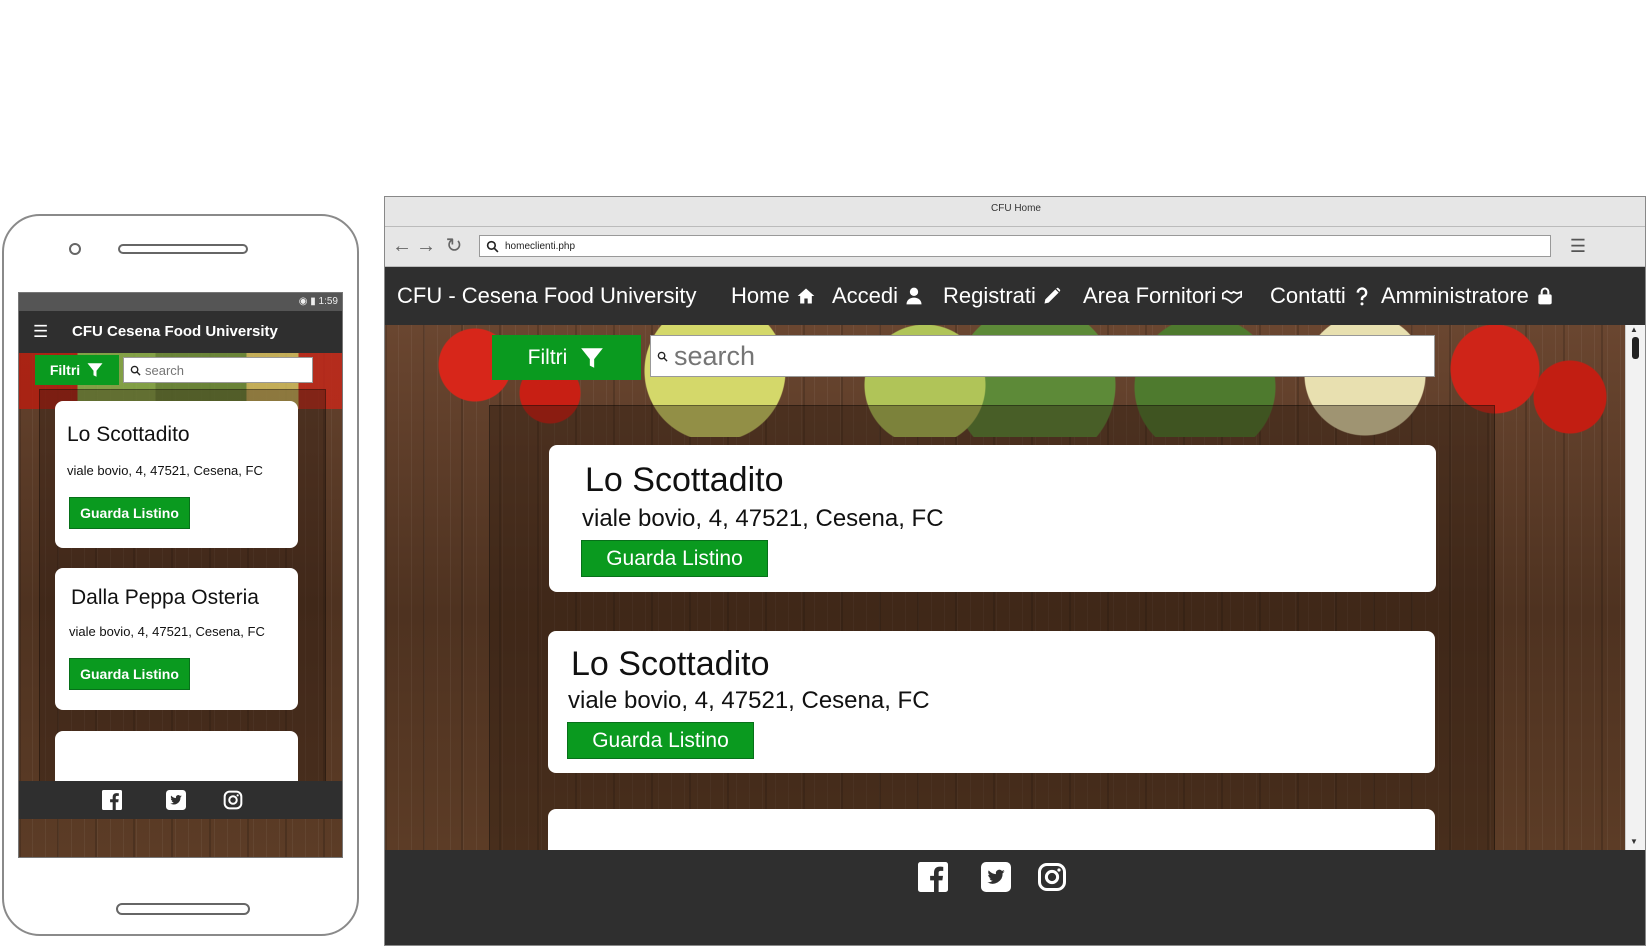 This screenshot has width=1646, height=946. I want to click on restaurant-name: Dalla Peppa Osteria, so click(165, 597).